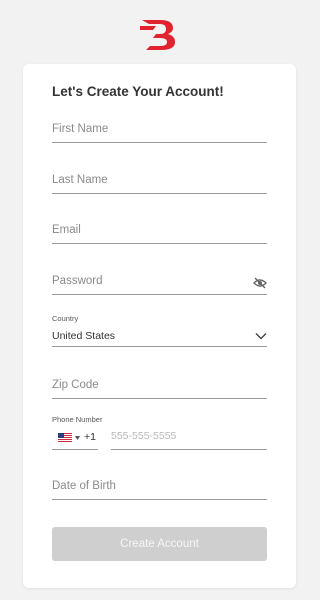 The height and width of the screenshot is (600, 320). I want to click on phone-country-select: +1, so click(75, 438).